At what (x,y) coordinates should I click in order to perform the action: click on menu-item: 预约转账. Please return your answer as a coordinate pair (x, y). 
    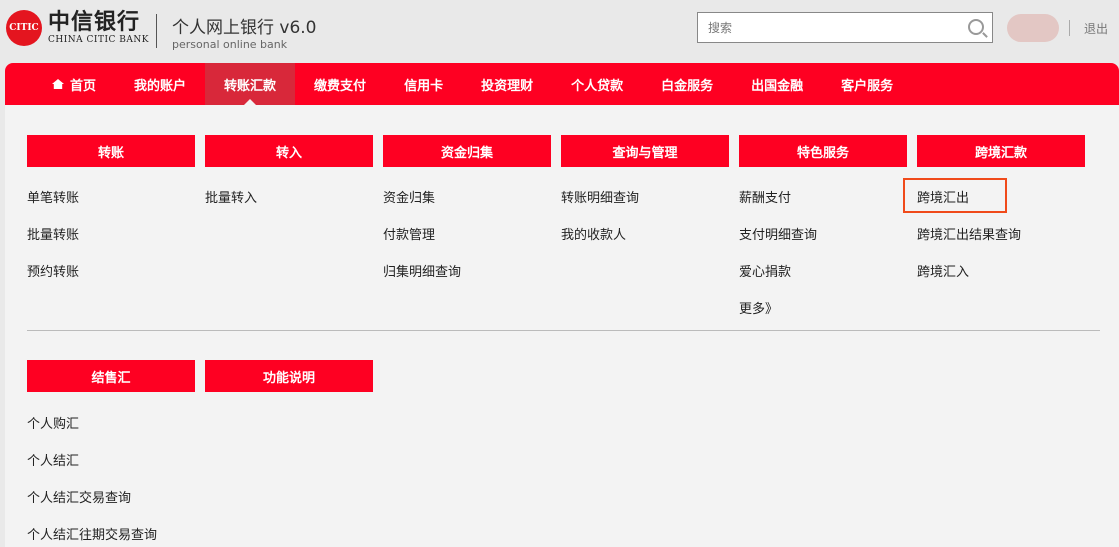
    Looking at the image, I should click on (53, 270).